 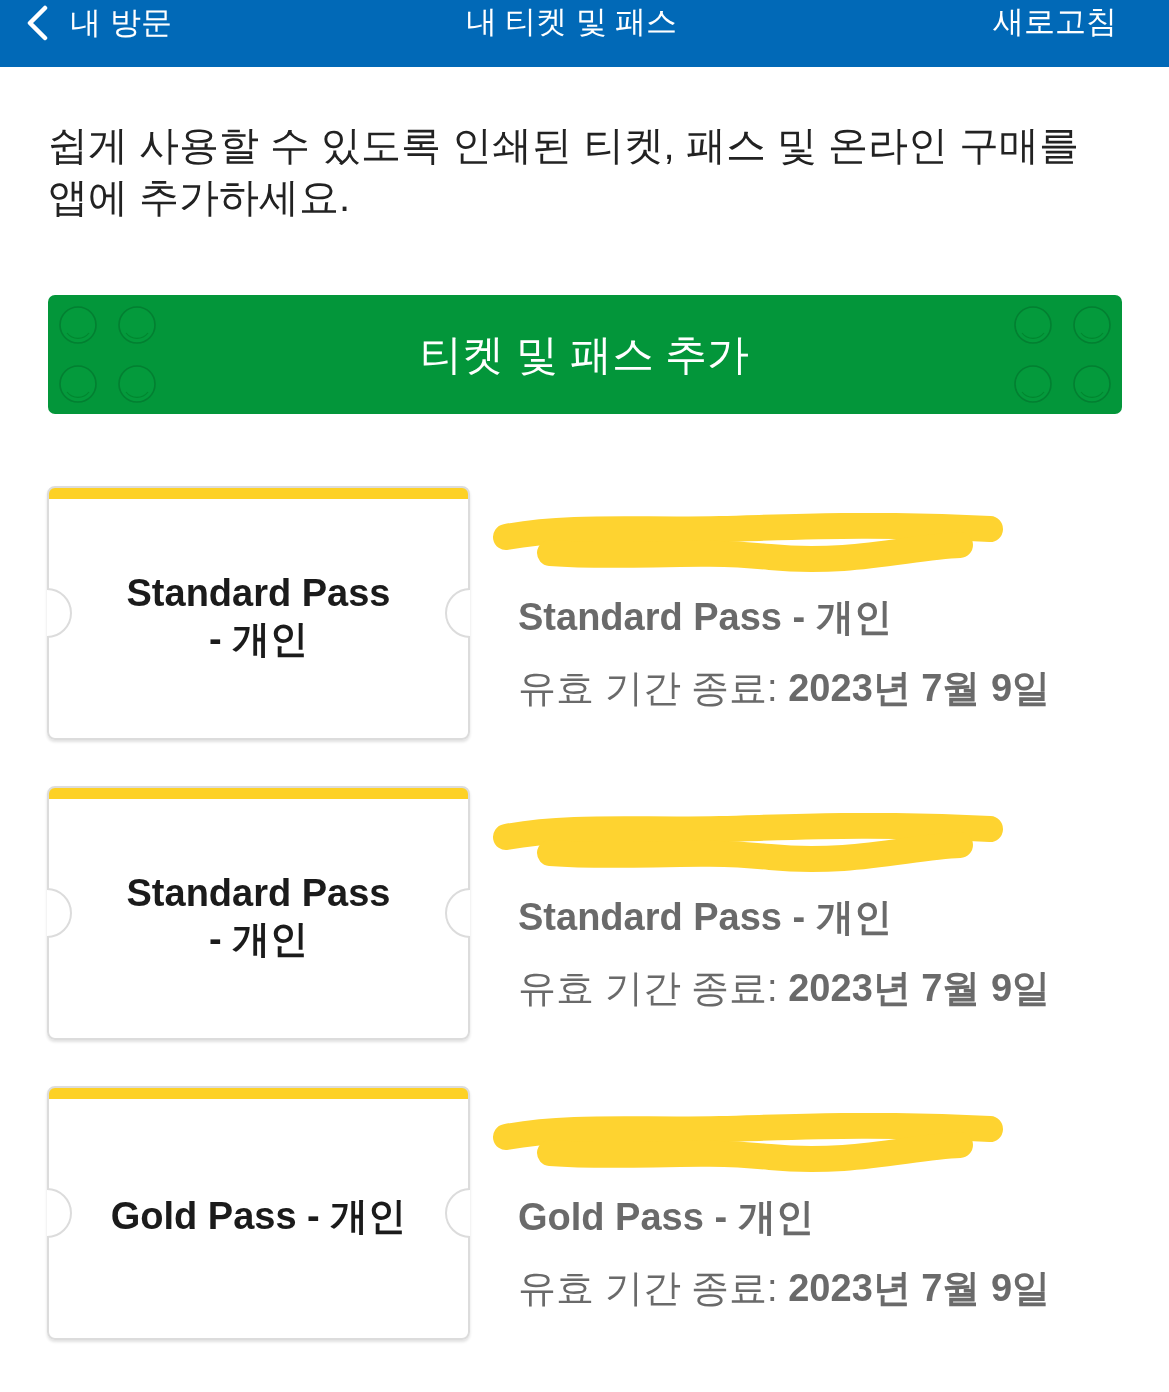 I want to click on ticket-label: Gold Pass - 개인, so click(x=258, y=1216).